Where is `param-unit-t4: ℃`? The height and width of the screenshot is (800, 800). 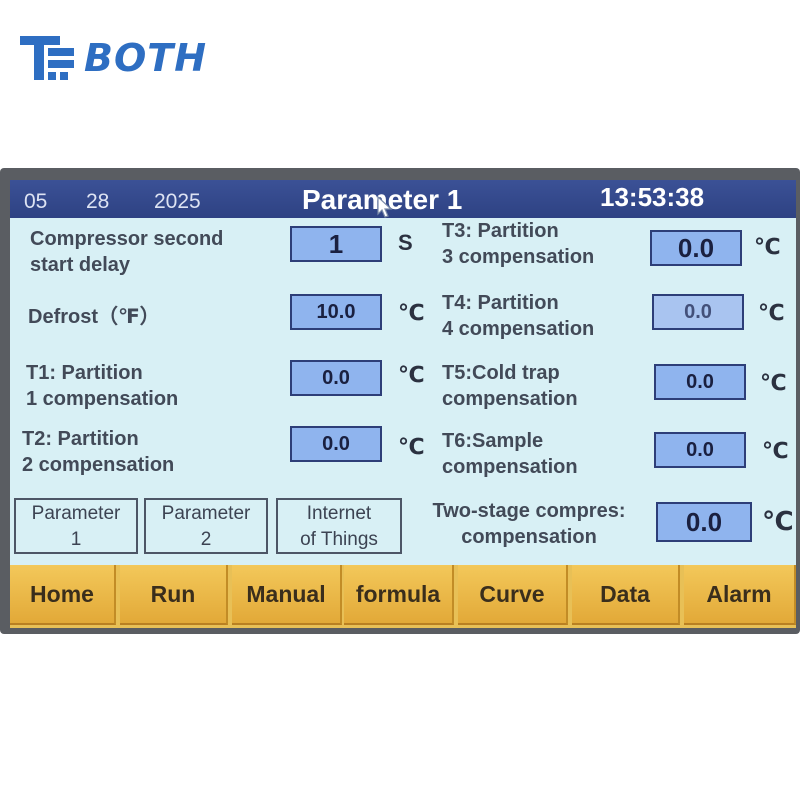 param-unit-t4: ℃ is located at coordinates (771, 312).